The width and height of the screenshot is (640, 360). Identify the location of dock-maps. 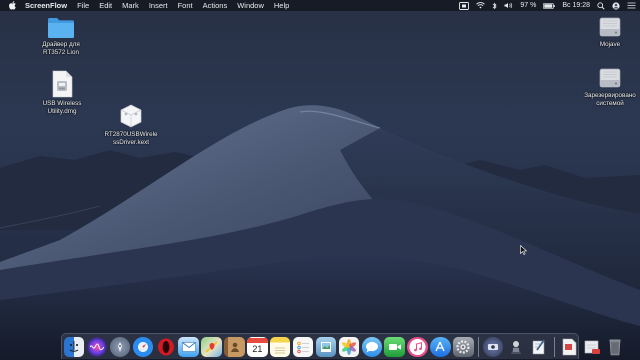
(211, 346).